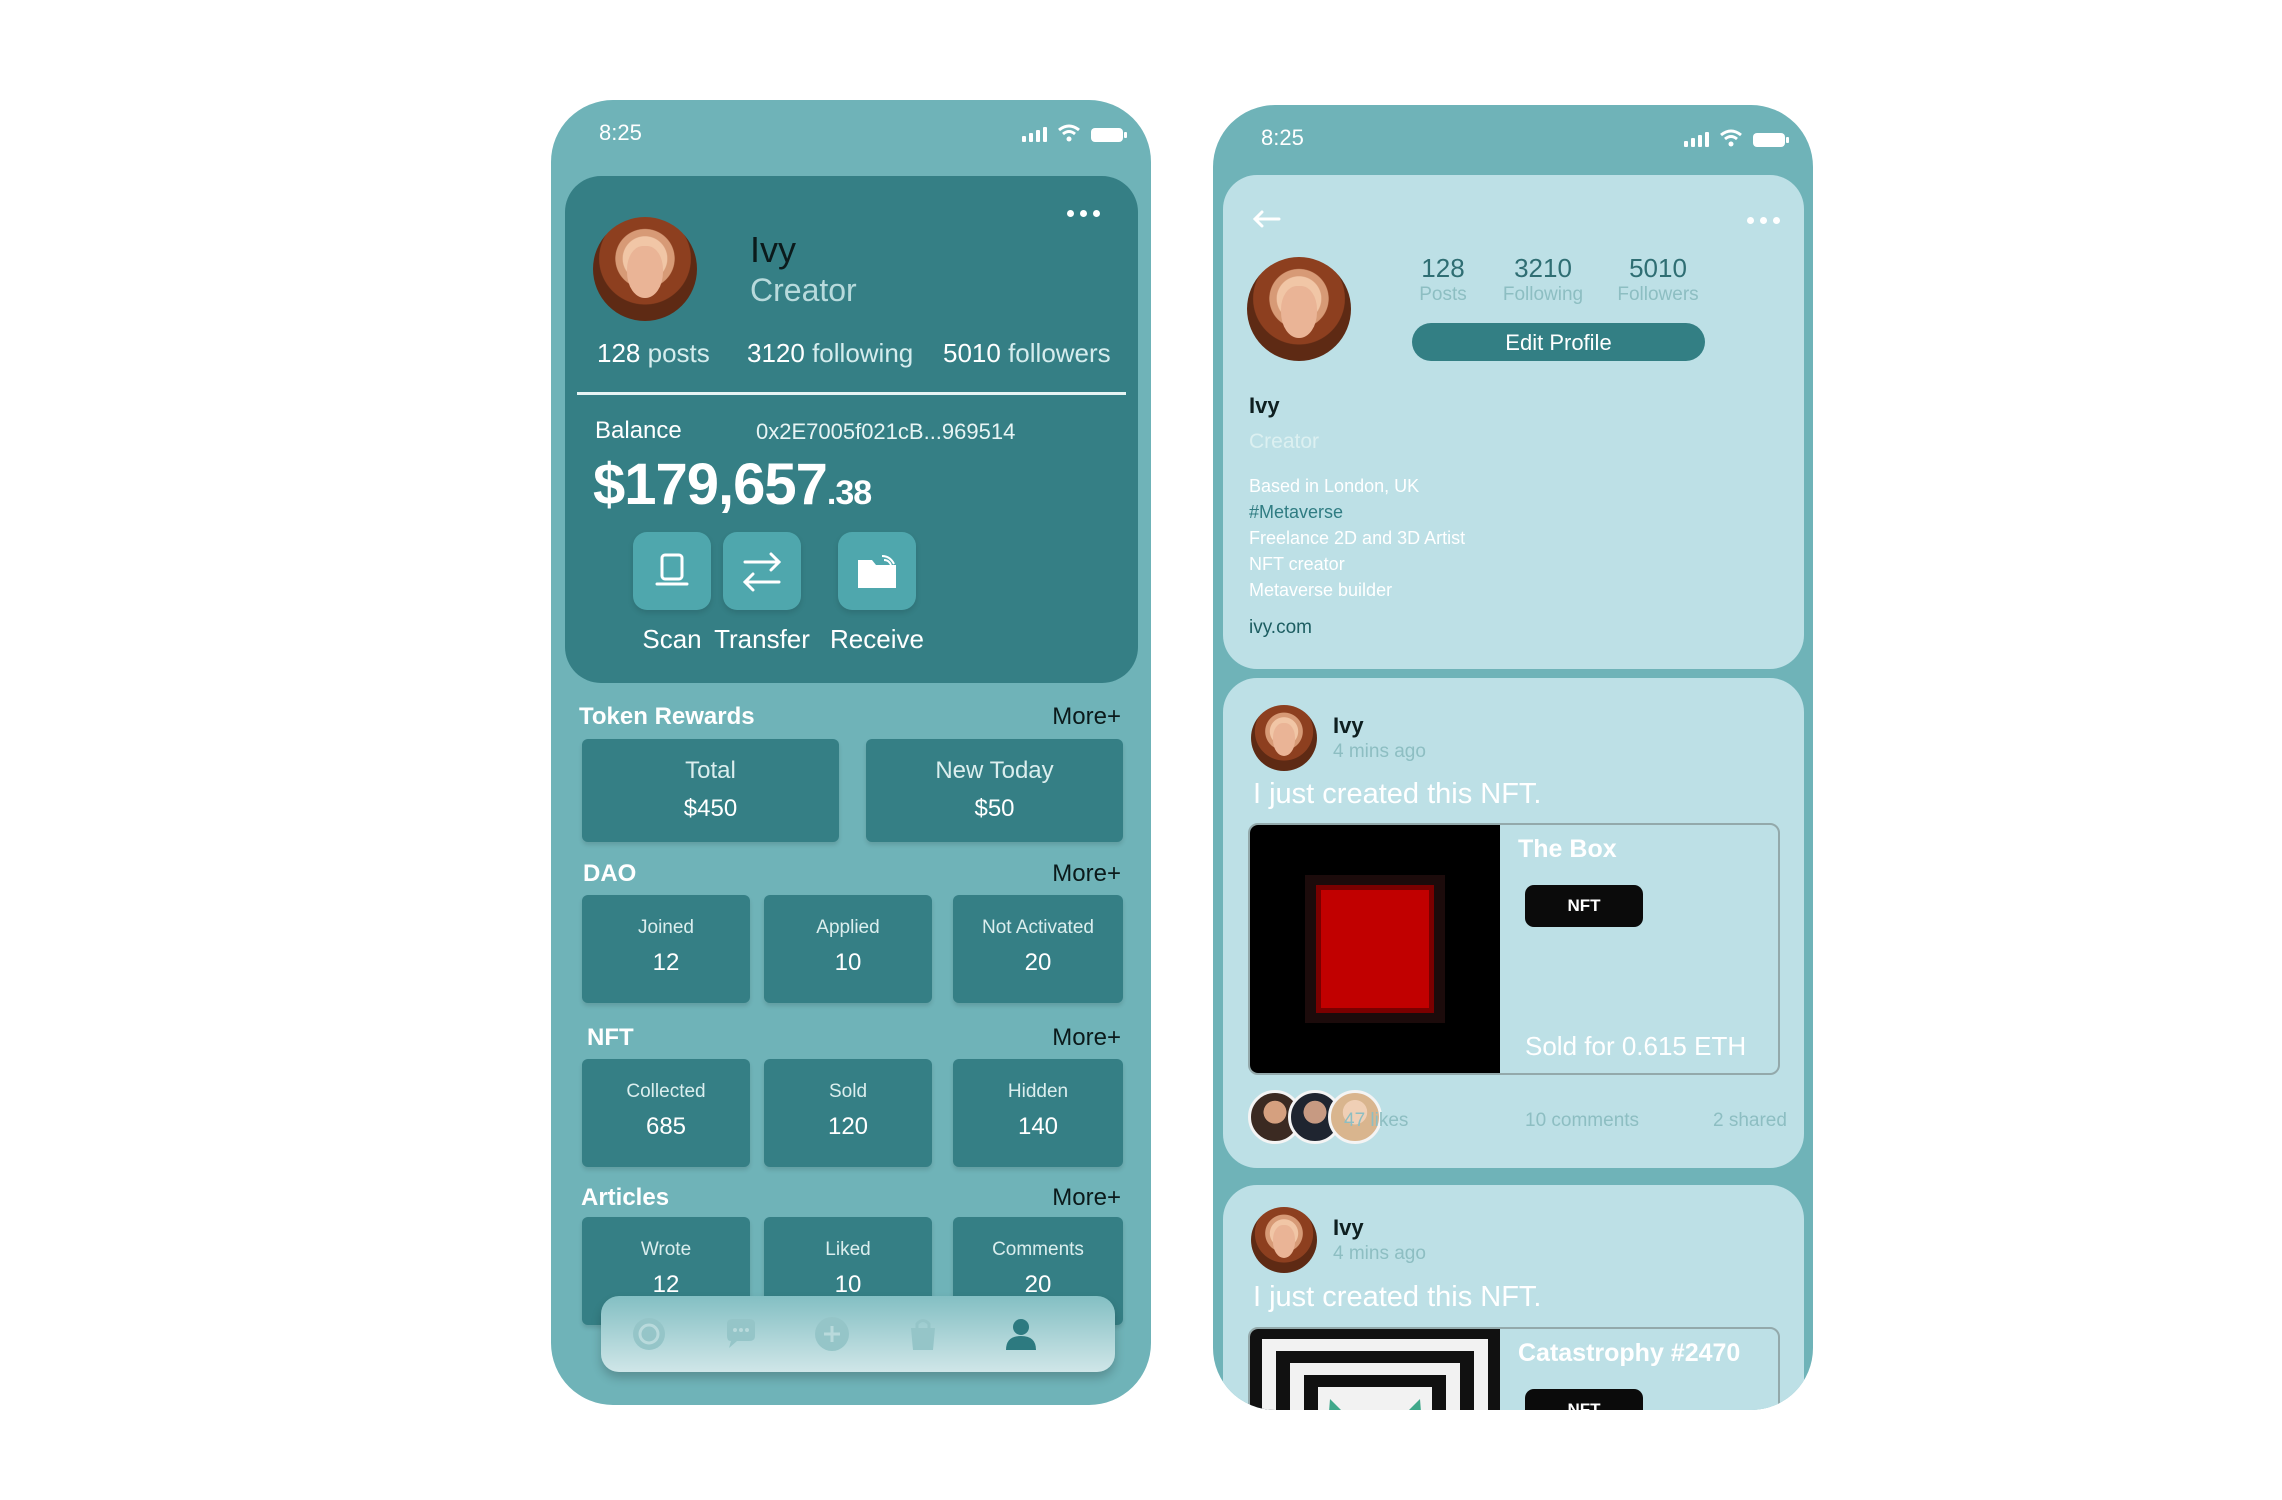 The width and height of the screenshot is (2282, 1500). What do you see at coordinates (1297, 564) in the screenshot?
I see `bio-line: NFT creator` at bounding box center [1297, 564].